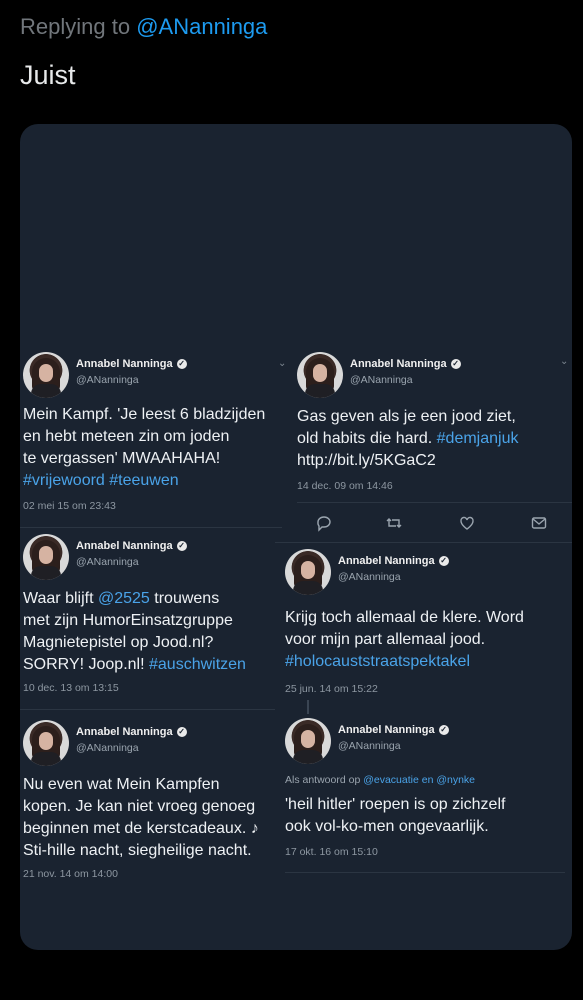  What do you see at coordinates (323, 780) in the screenshot?
I see `reply-context-label: Als antwoord op` at bounding box center [323, 780].